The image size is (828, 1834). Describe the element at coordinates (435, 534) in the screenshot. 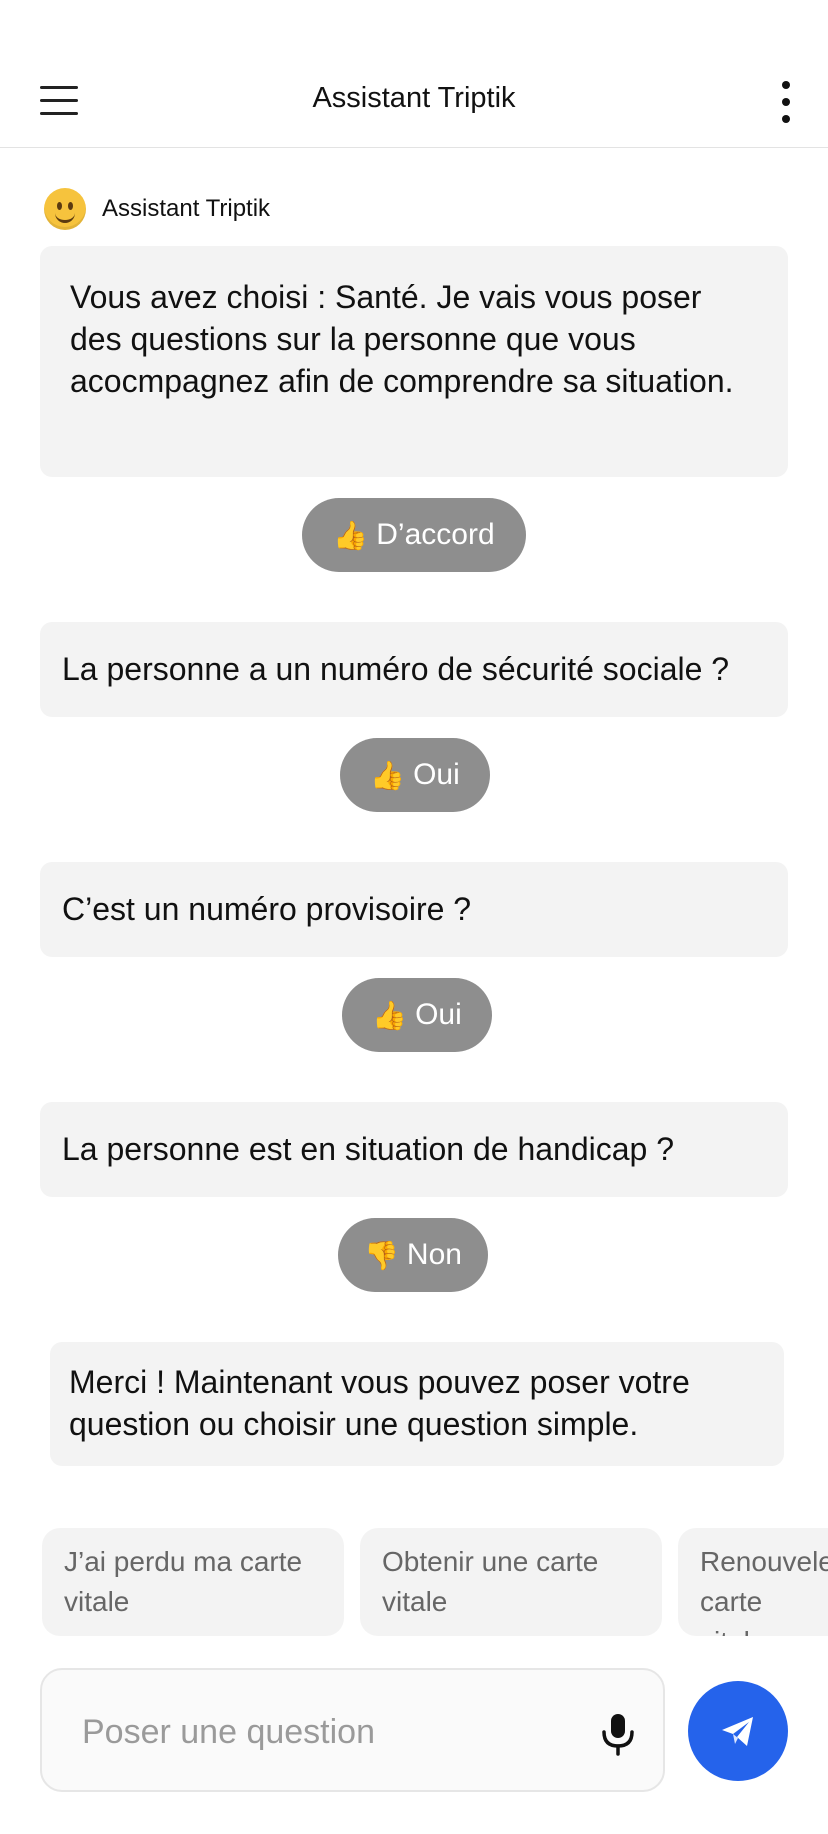

I see `reply-label: D’accord` at that location.